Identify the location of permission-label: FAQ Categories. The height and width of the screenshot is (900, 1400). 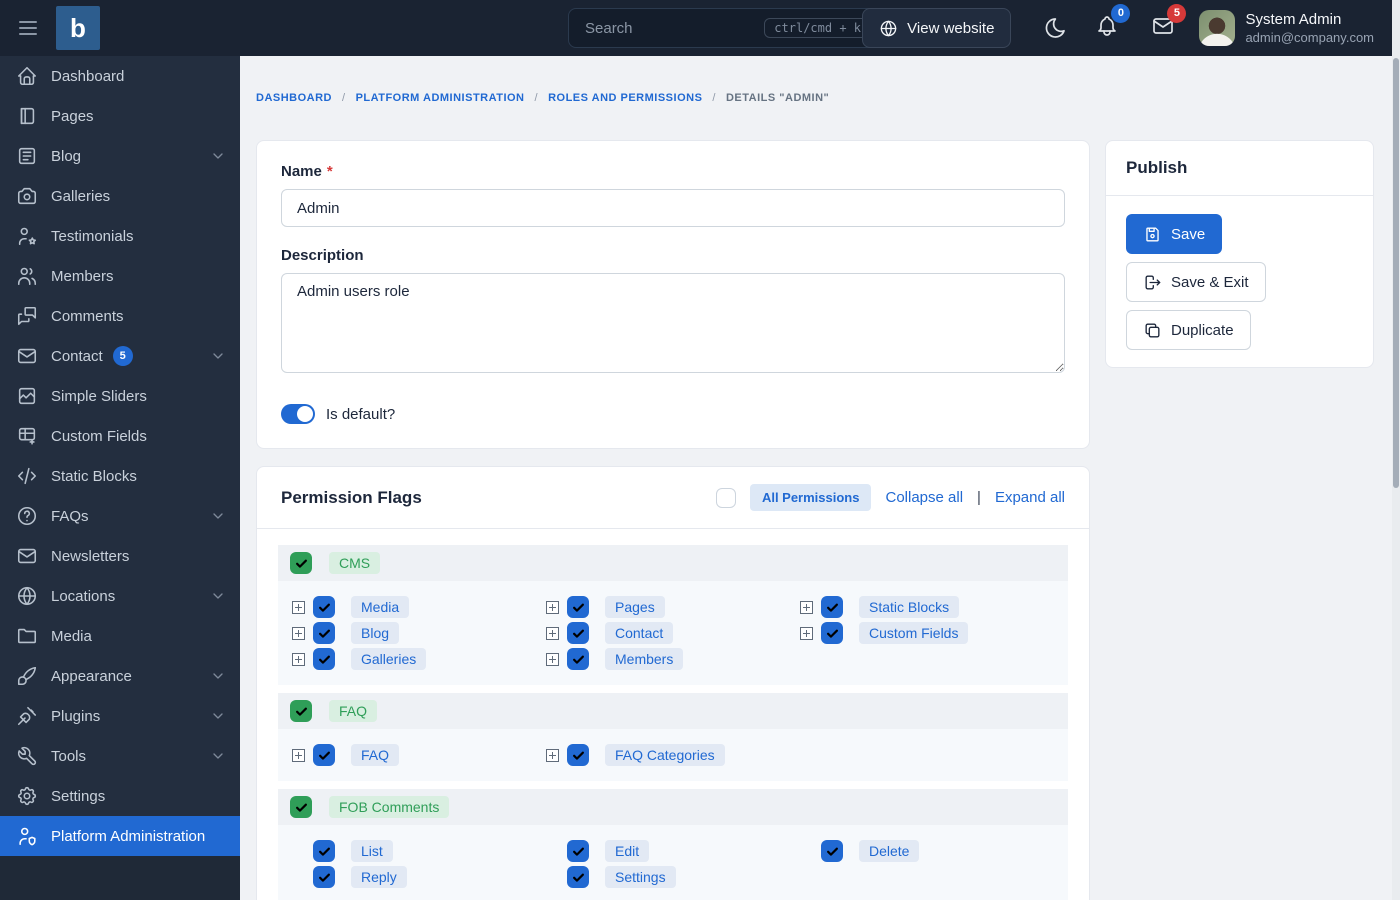
(665, 755).